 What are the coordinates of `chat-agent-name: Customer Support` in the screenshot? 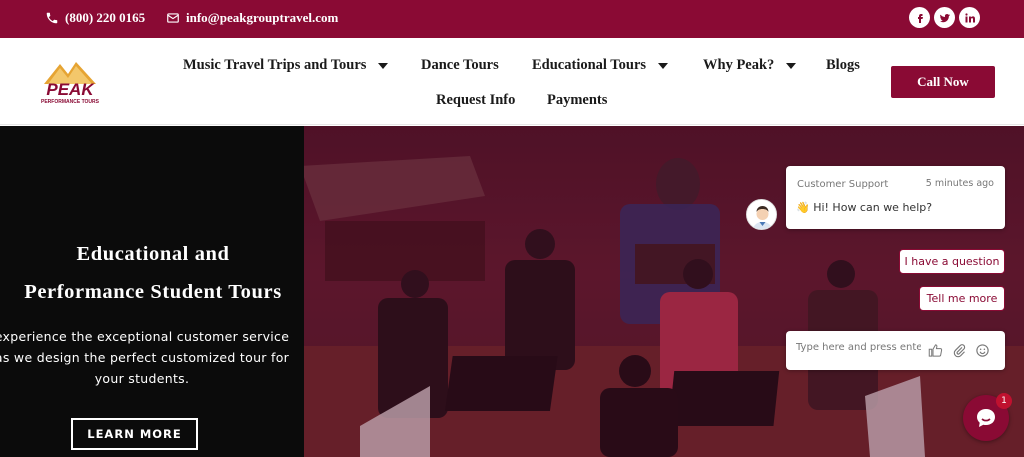 It's located at (843, 184).